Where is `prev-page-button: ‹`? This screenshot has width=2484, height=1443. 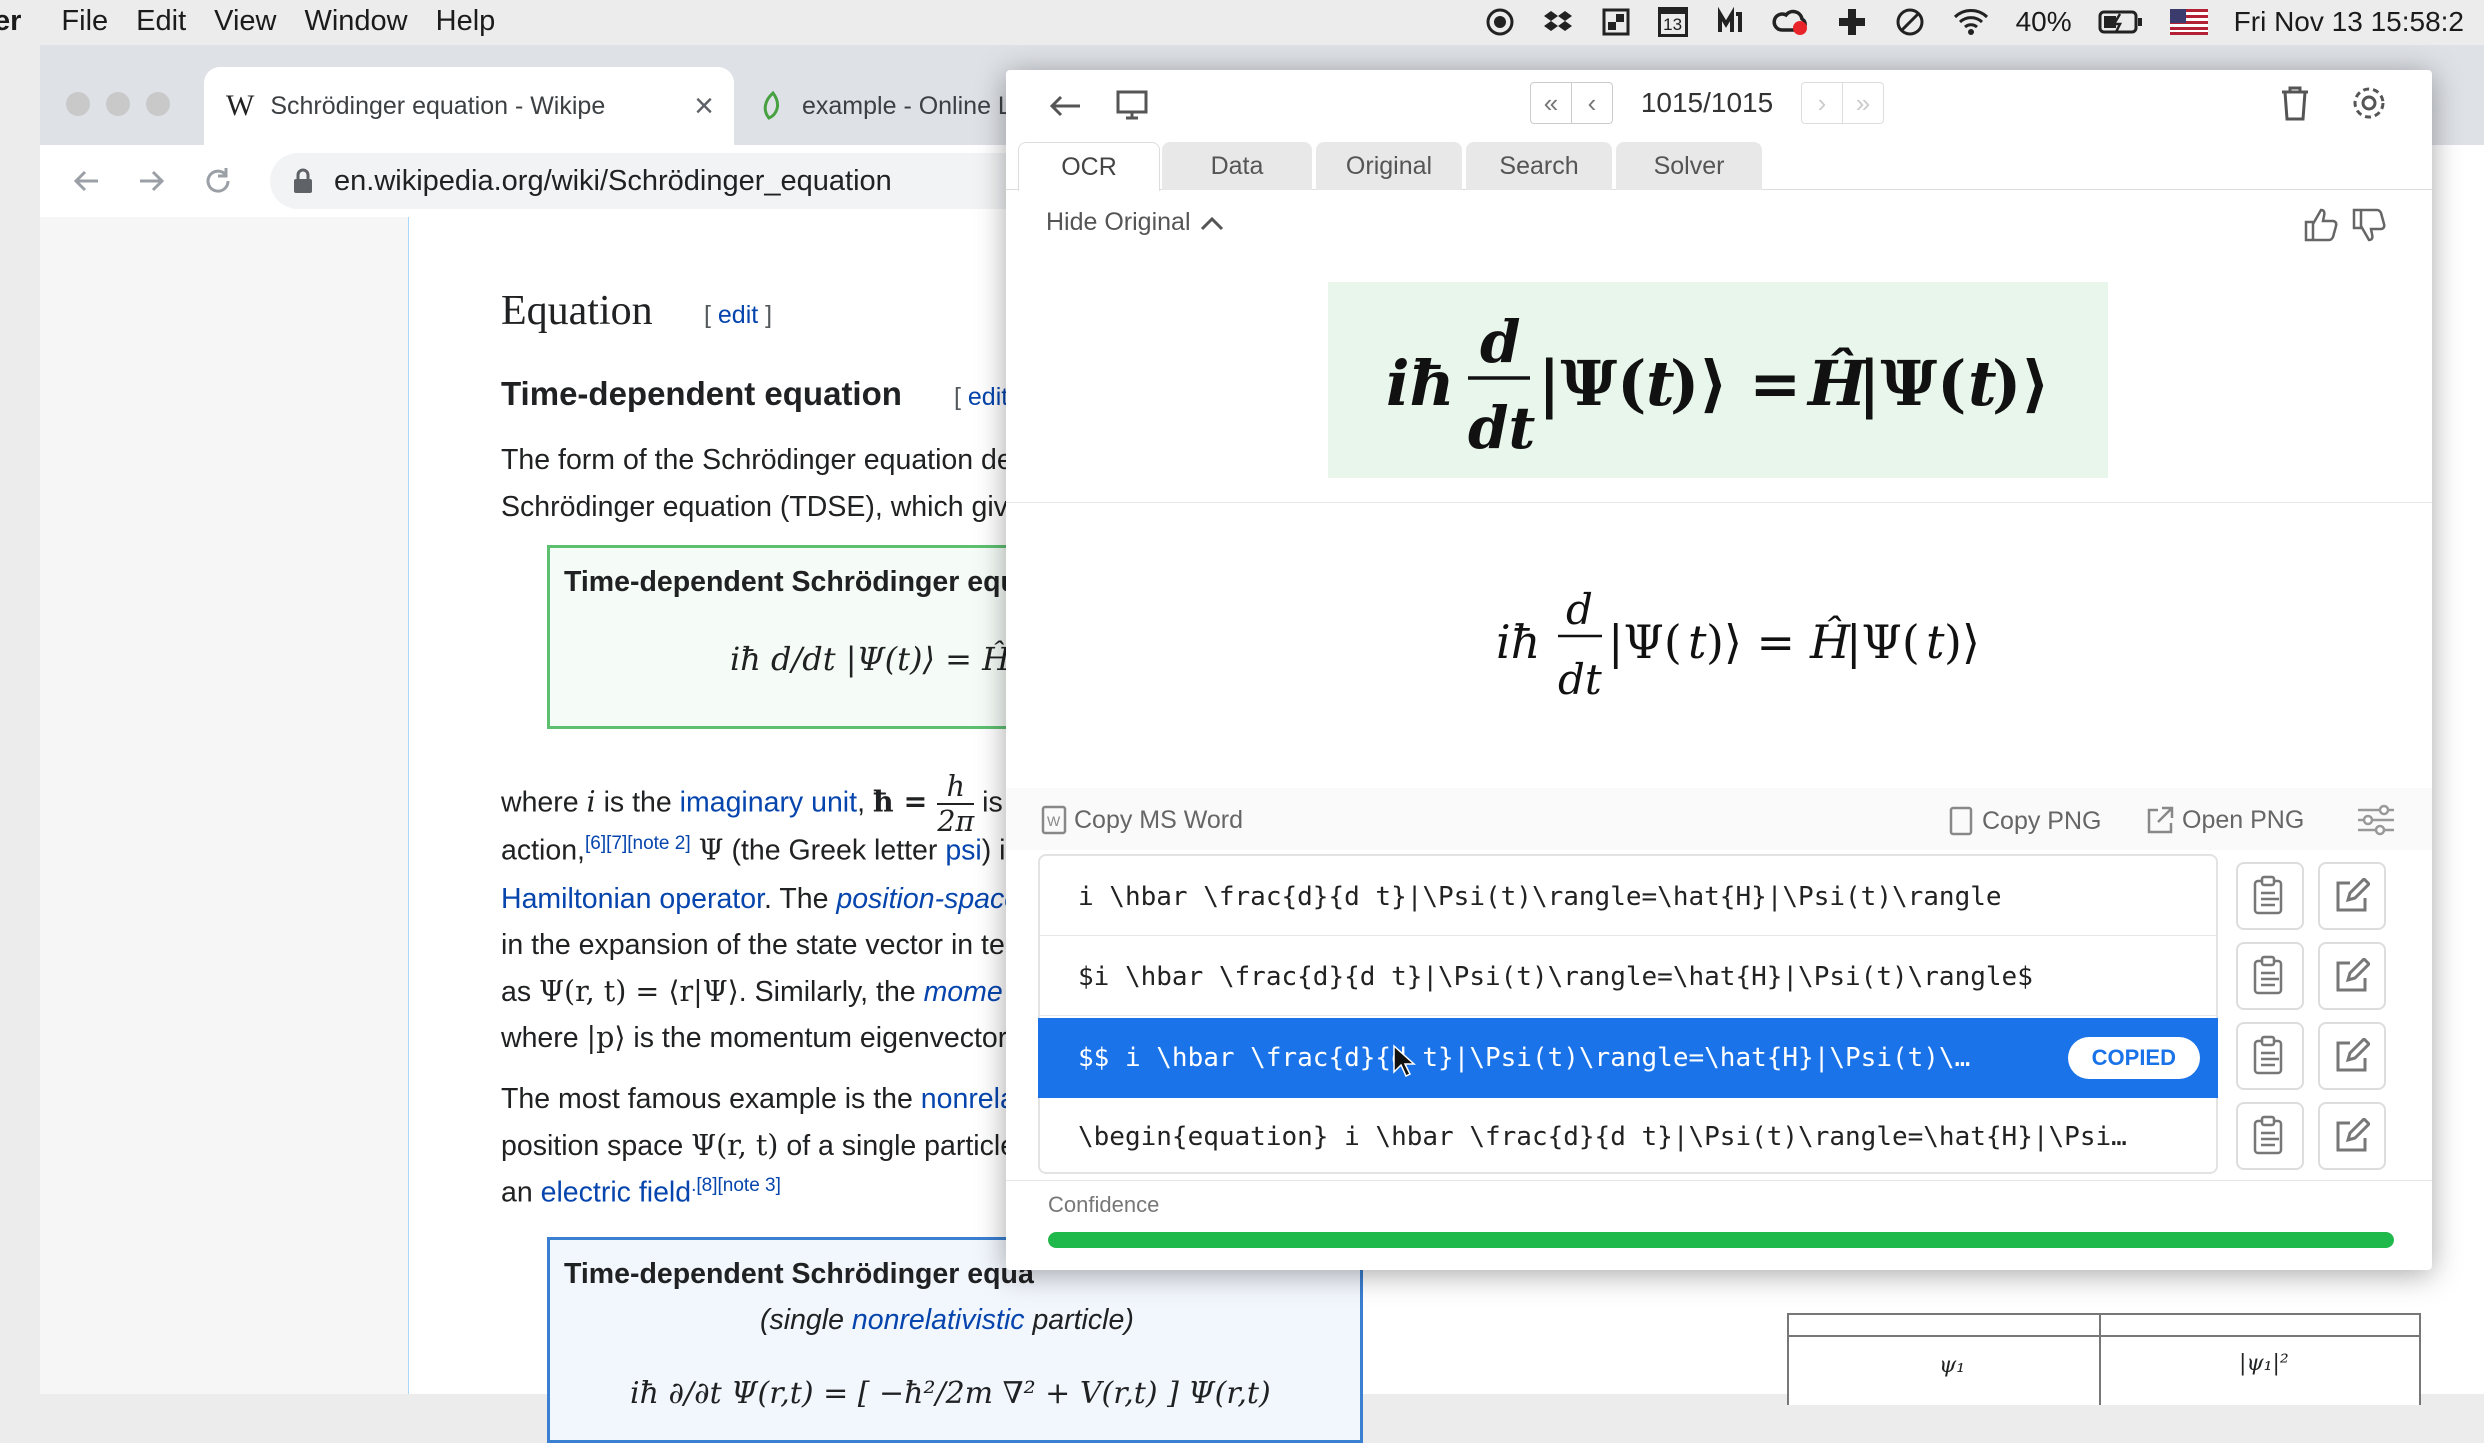
prev-page-button: ‹ is located at coordinates (1592, 103).